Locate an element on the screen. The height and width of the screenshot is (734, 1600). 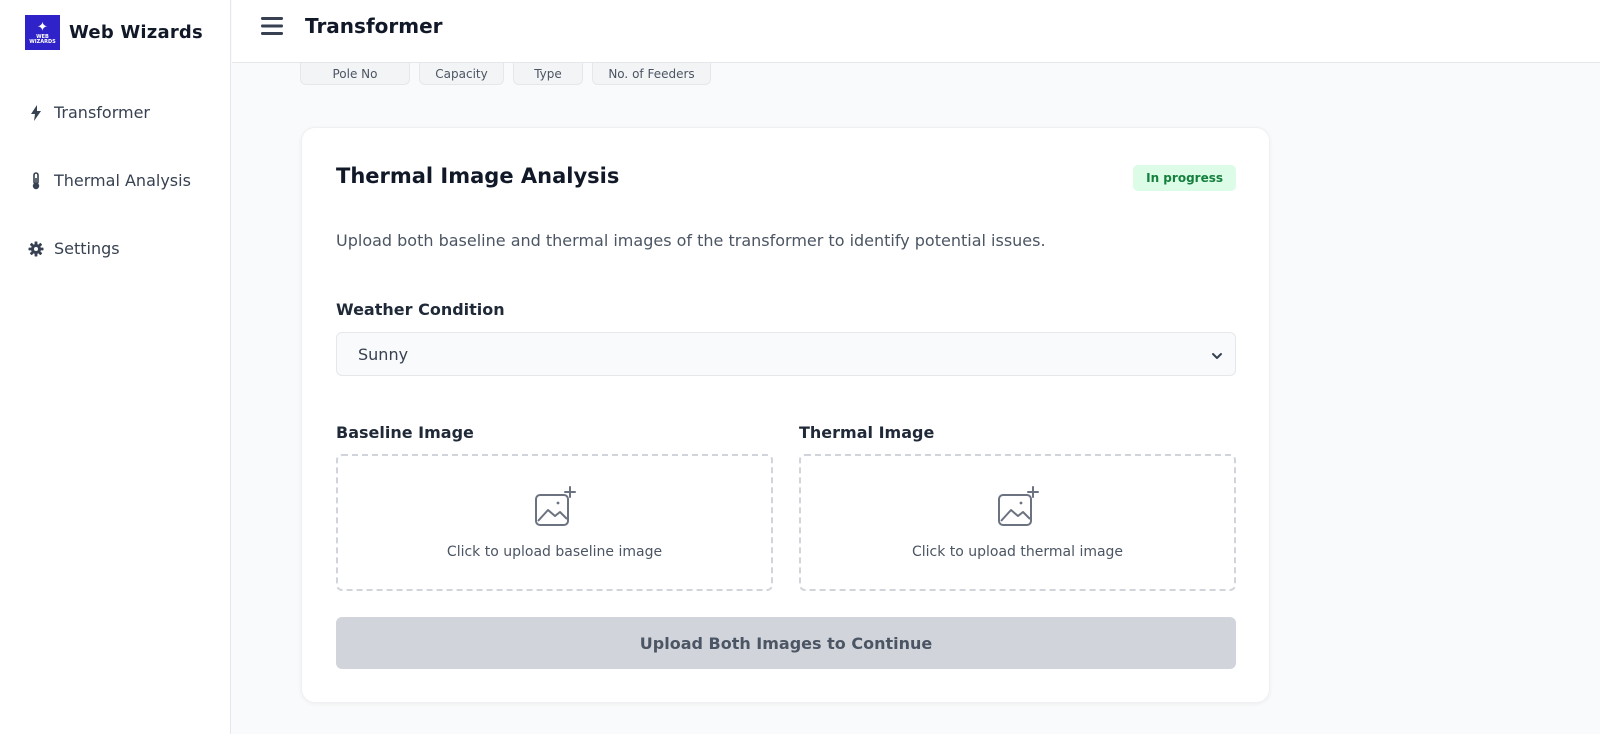
sidebar-item-label: Transformer is located at coordinates (102, 112).